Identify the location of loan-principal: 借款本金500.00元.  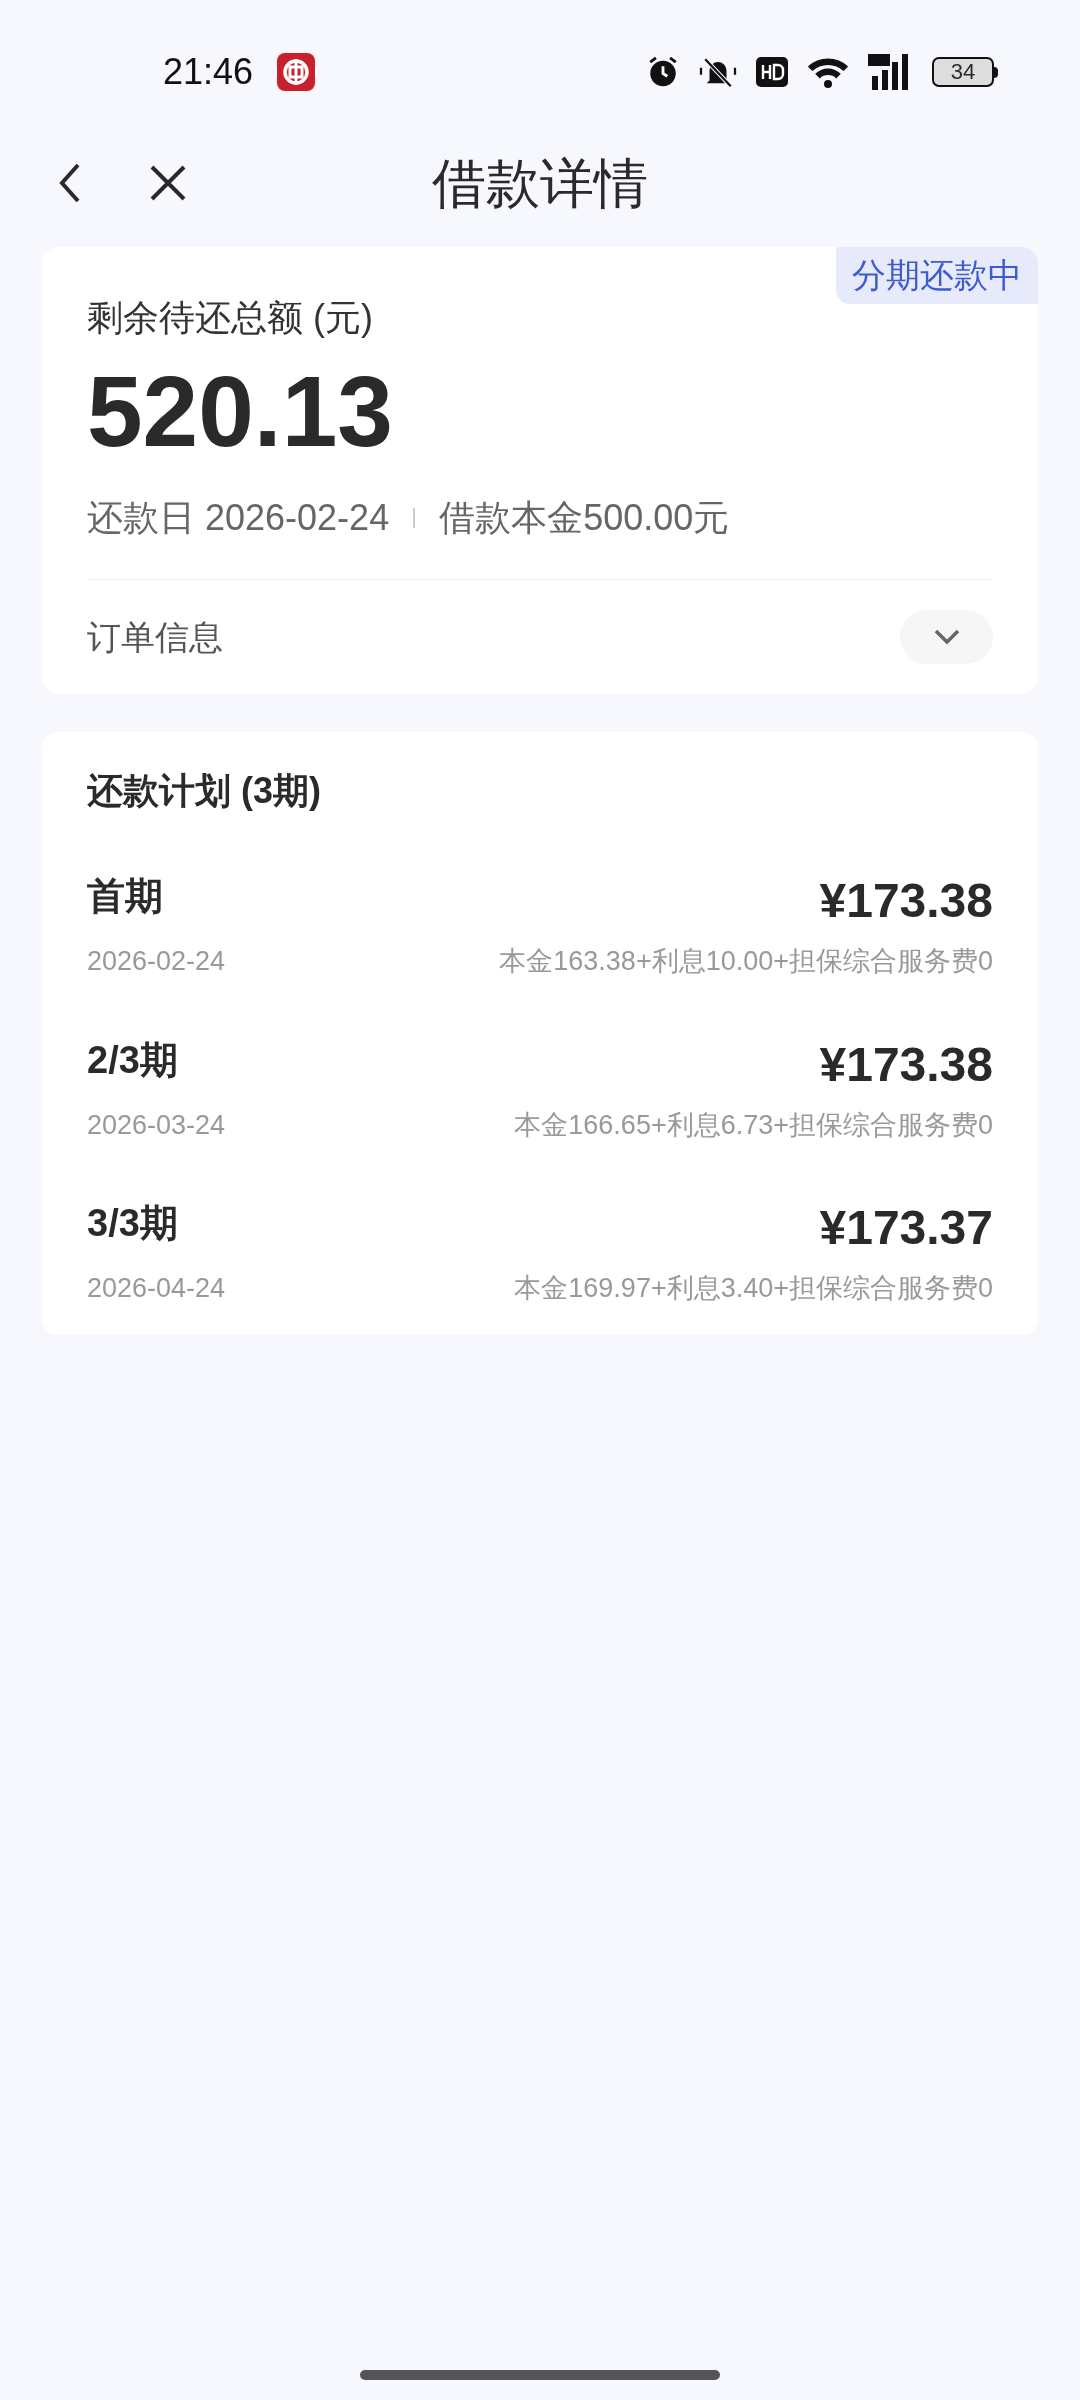
(584, 518).